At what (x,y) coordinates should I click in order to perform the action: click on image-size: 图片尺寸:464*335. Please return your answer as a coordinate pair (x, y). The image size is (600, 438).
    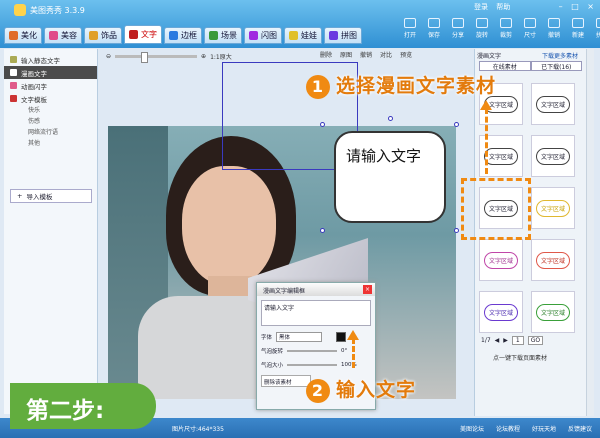
    Looking at the image, I should click on (198, 429).